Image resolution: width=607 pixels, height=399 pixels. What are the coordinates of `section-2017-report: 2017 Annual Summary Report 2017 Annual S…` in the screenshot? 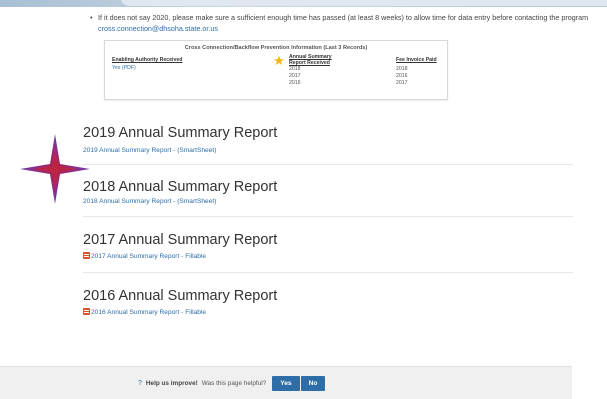 It's located at (328, 246).